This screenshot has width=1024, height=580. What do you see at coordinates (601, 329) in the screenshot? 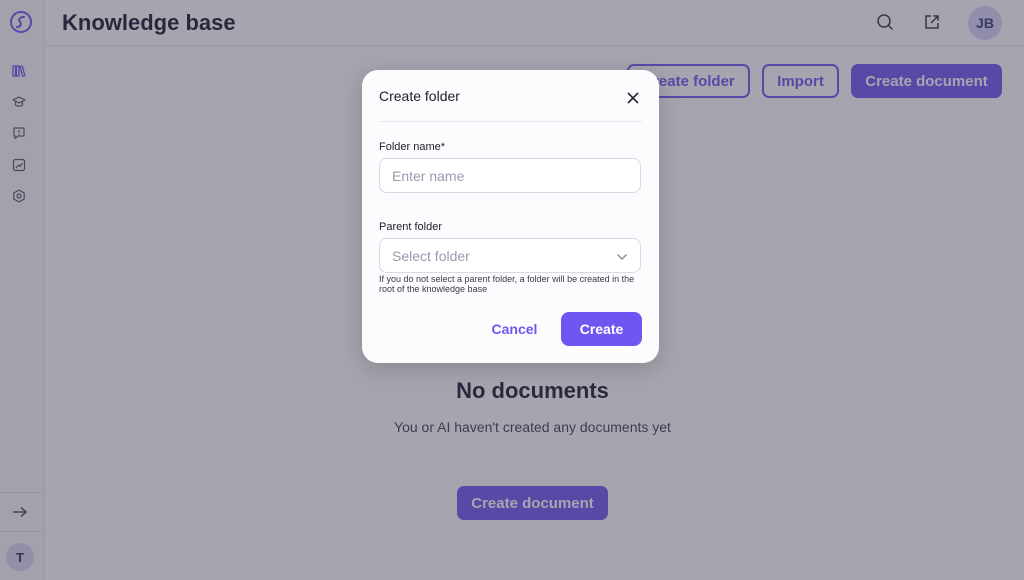
I see `create-button: Create` at bounding box center [601, 329].